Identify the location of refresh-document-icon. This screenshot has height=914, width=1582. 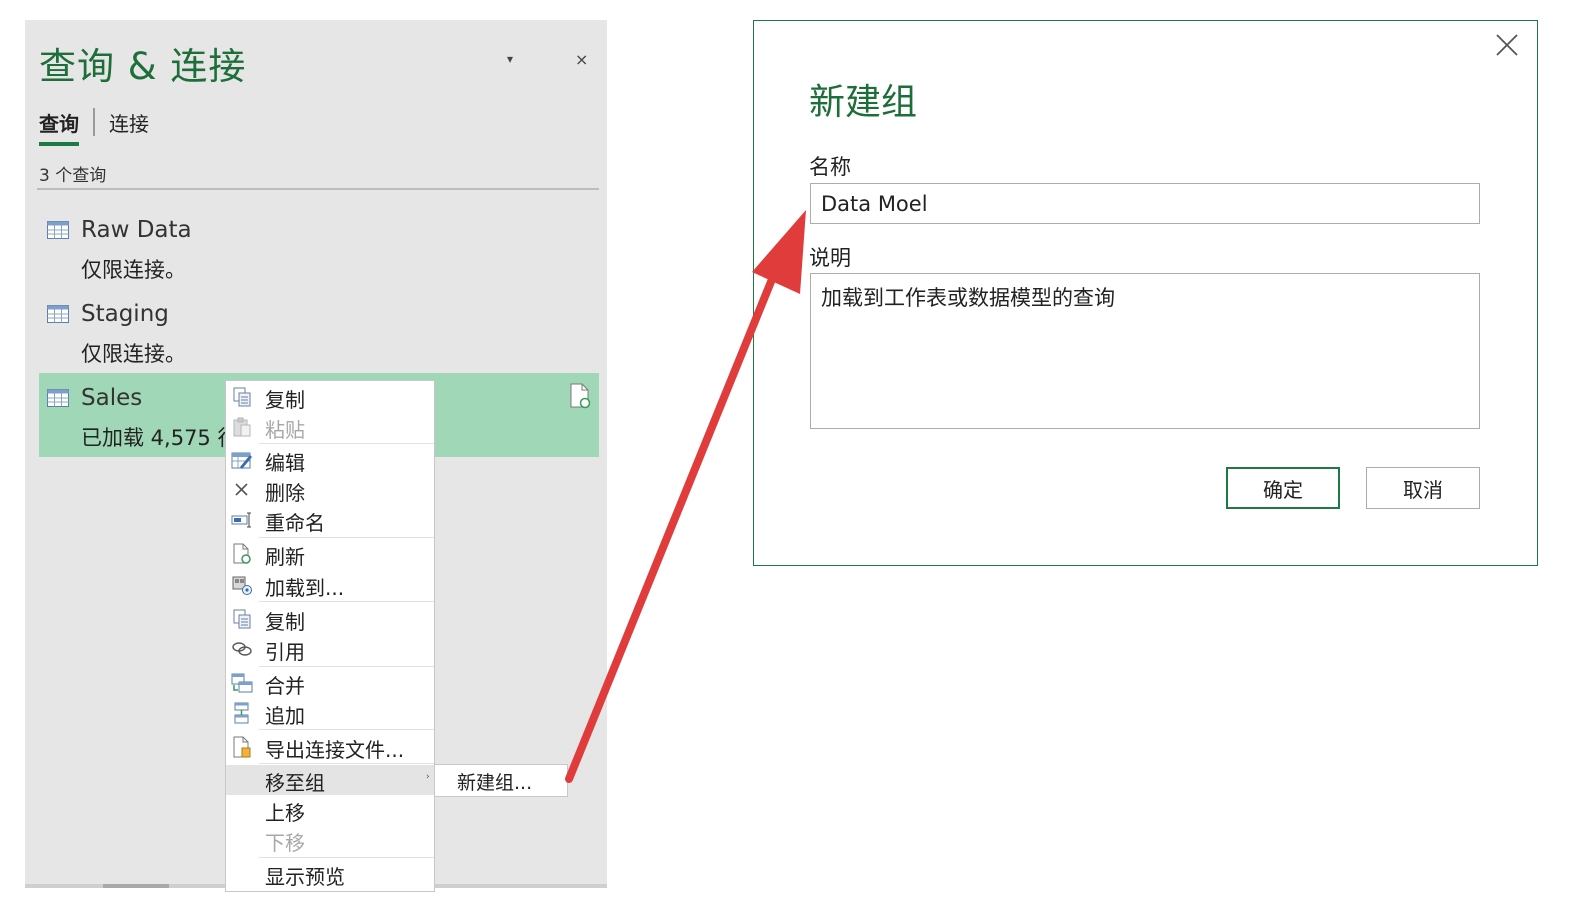
(580, 396).